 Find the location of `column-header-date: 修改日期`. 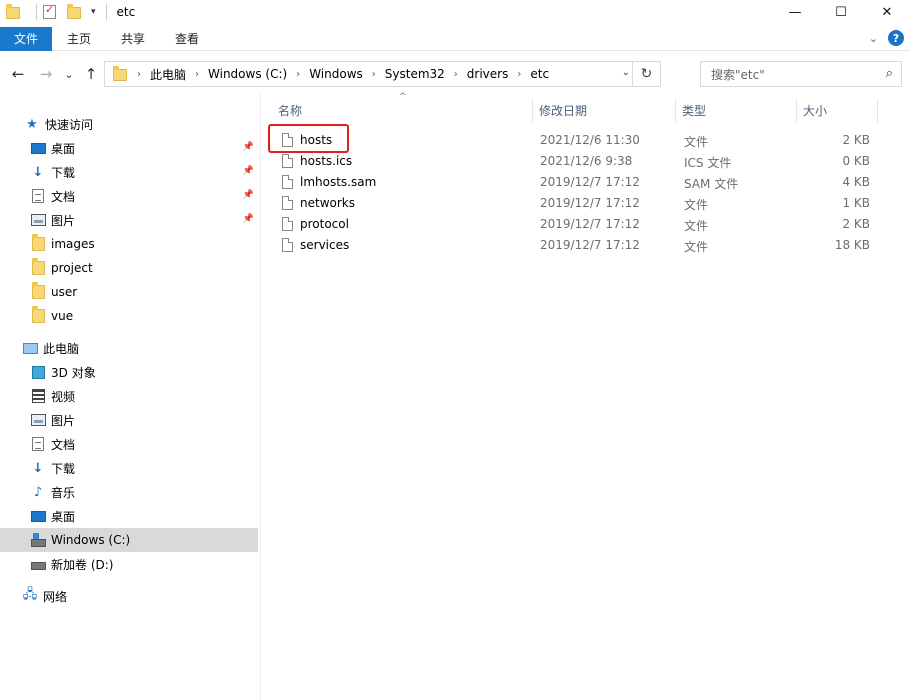

column-header-date: 修改日期 is located at coordinates (604, 110).